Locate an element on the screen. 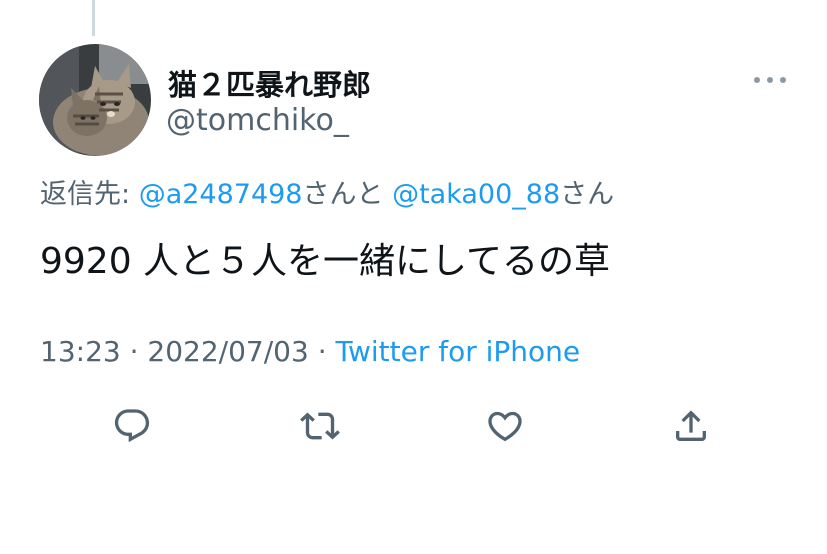 The image size is (827, 554). reply-to-joiner: さんと is located at coordinates (343, 194).